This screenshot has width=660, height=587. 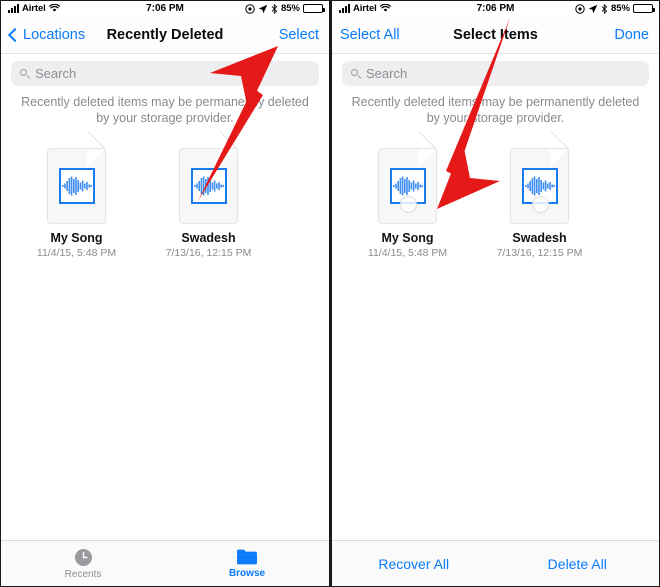 What do you see at coordinates (495, 9) in the screenshot?
I see `status-bar-right: Airtel 7:06 PM 85%` at bounding box center [495, 9].